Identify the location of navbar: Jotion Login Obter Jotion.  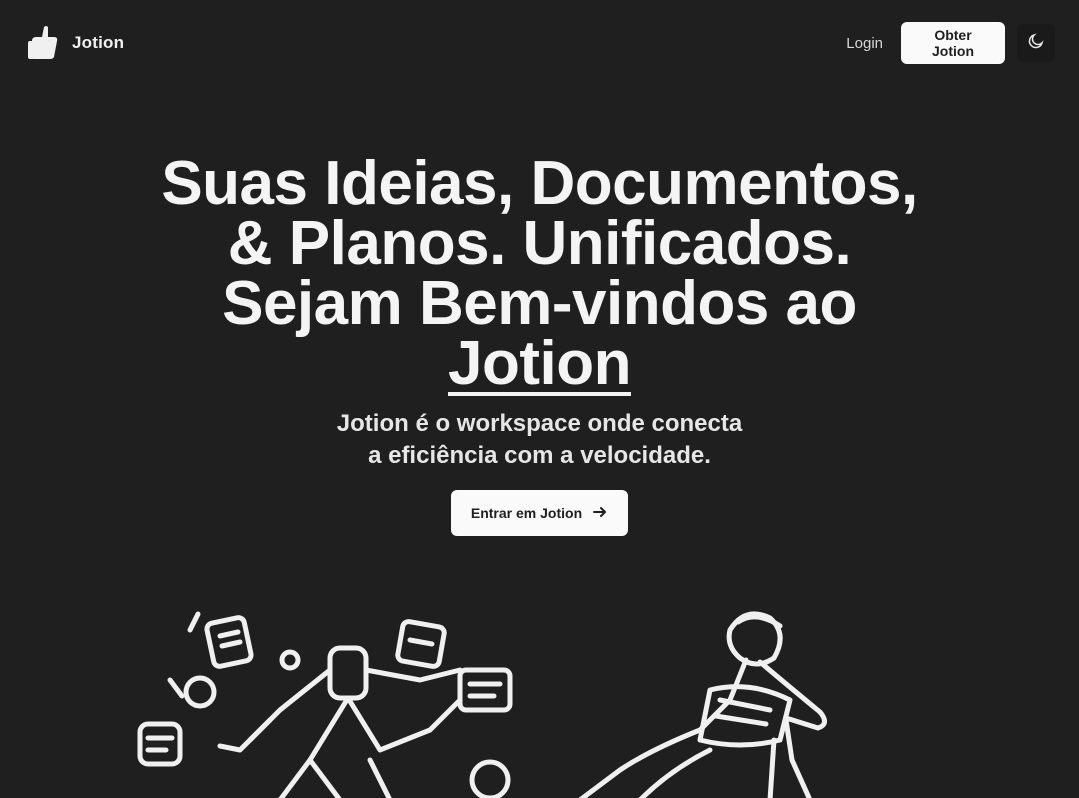
(539, 43).